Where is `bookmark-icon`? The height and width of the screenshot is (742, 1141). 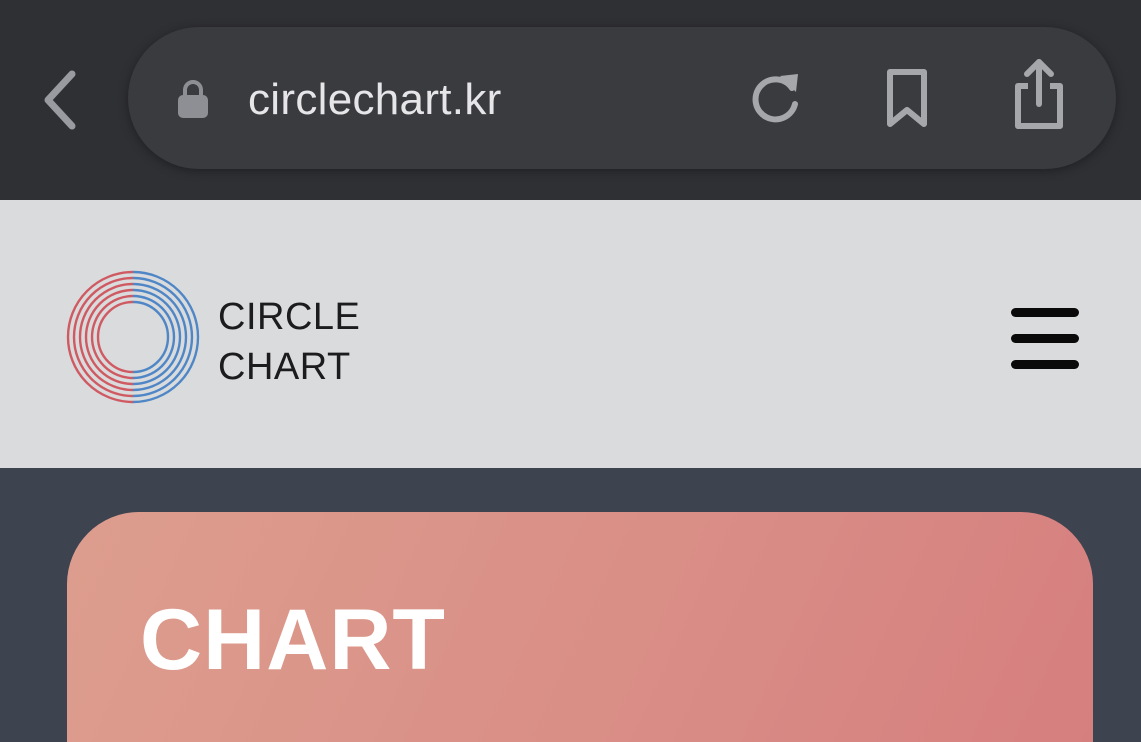 bookmark-icon is located at coordinates (907, 98).